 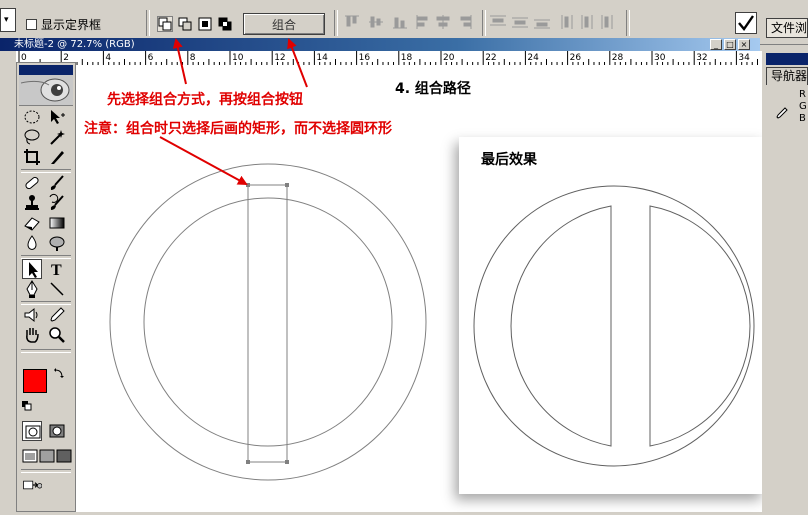 What do you see at coordinates (32, 243) in the screenshot?
I see `blur-tool-icon` at bounding box center [32, 243].